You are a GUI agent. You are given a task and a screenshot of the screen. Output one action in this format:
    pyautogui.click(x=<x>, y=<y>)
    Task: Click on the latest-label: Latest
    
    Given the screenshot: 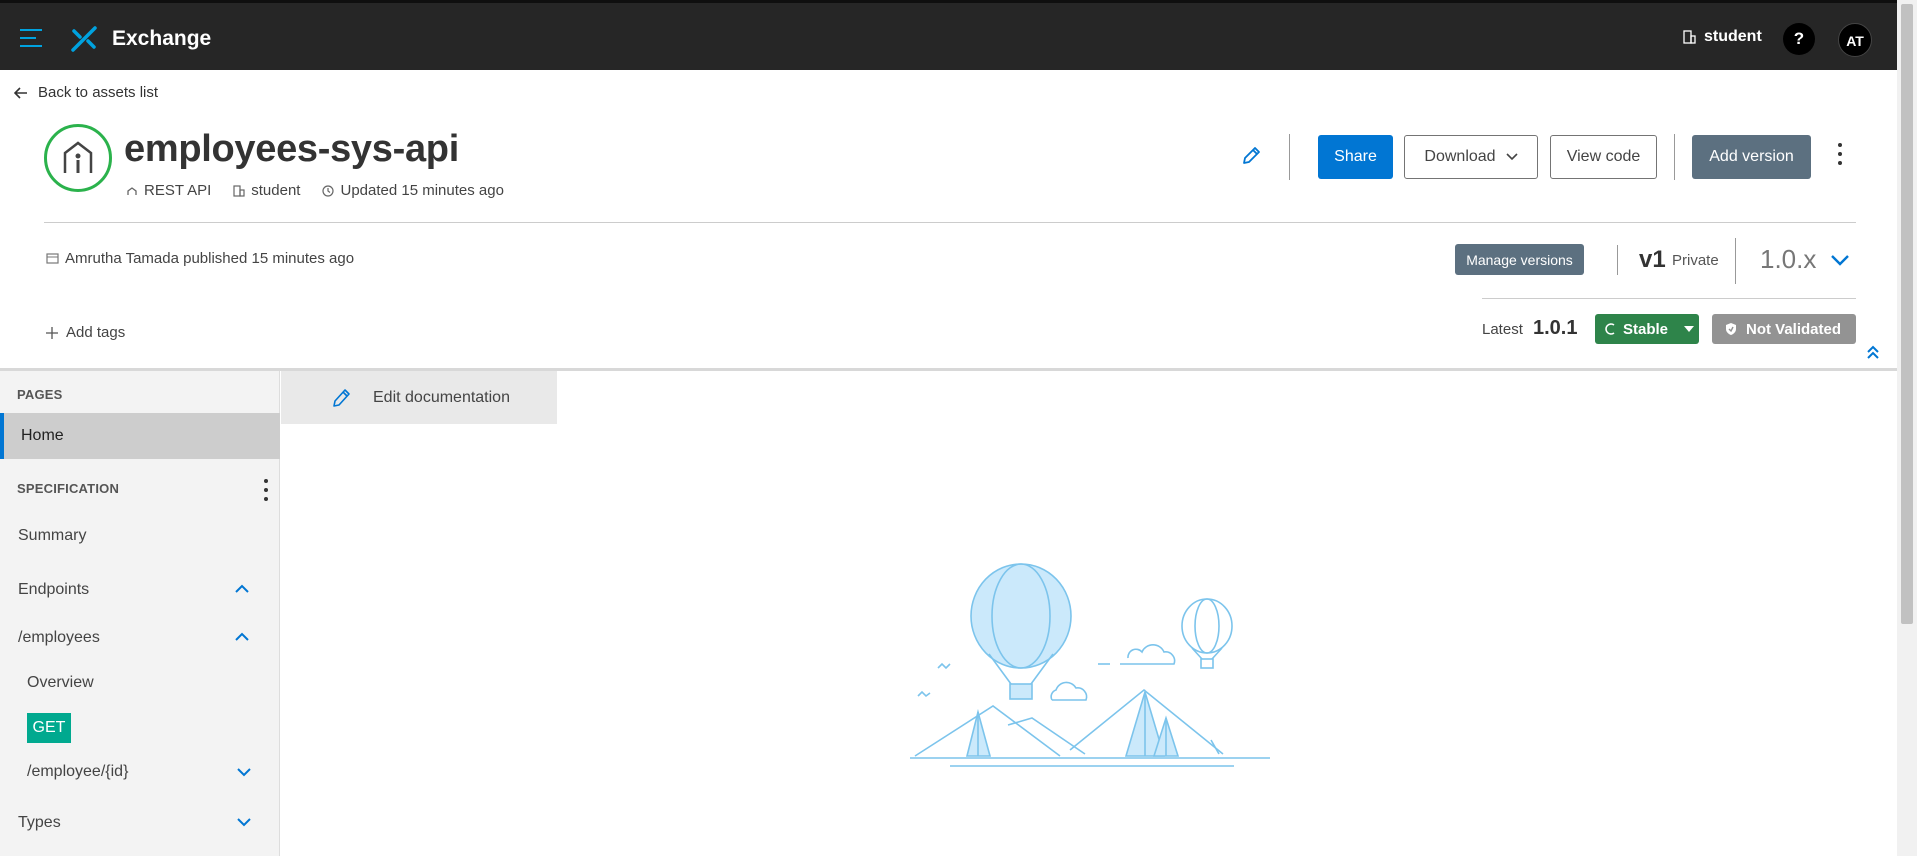 What is the action you would take?
    pyautogui.click(x=1502, y=329)
    